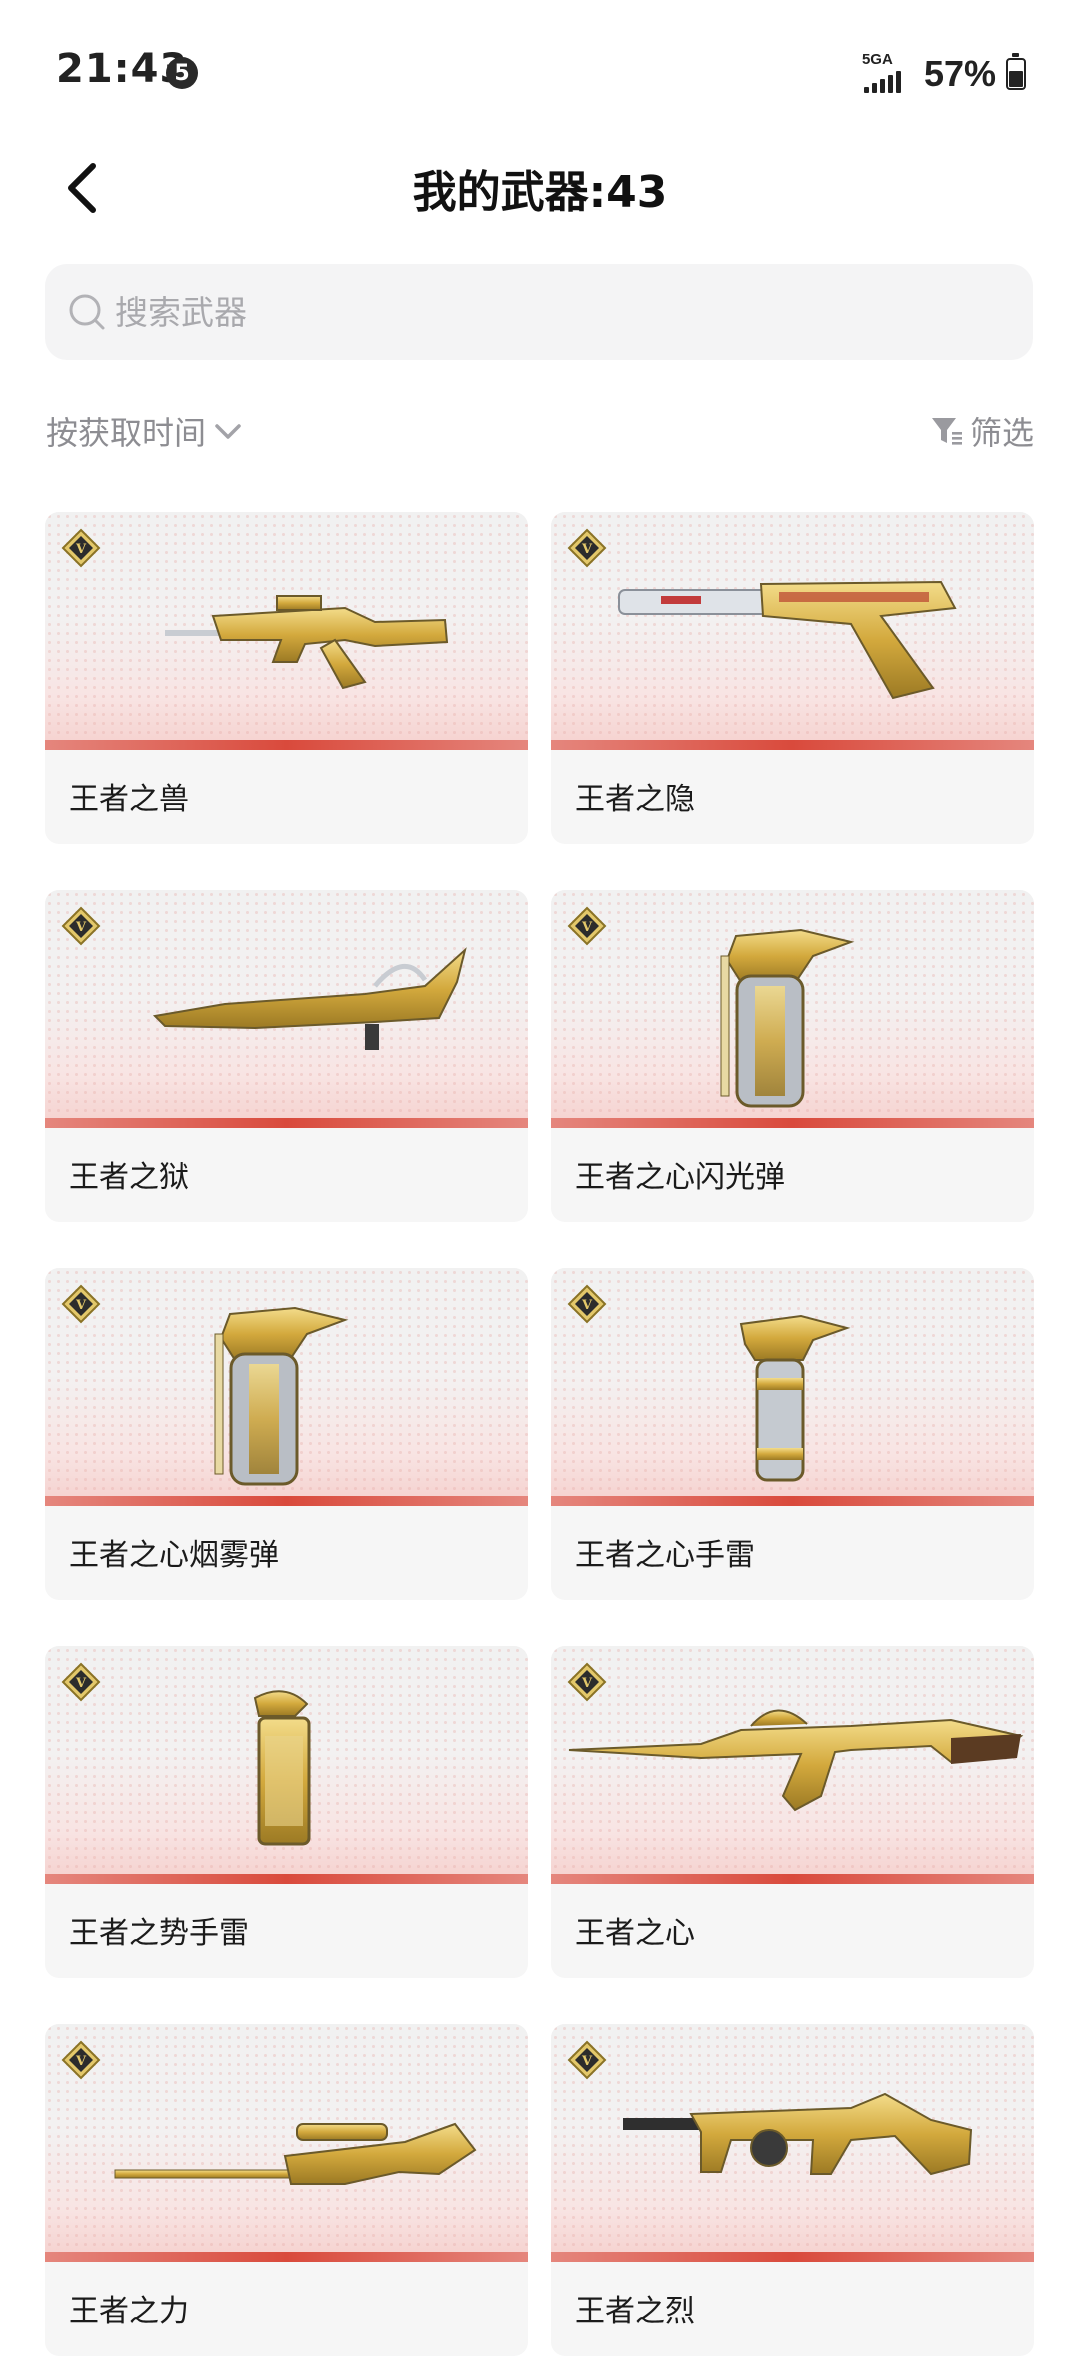 This screenshot has width=1080, height=2358. I want to click on weapon-card: V 王者之狱, so click(286, 1056).